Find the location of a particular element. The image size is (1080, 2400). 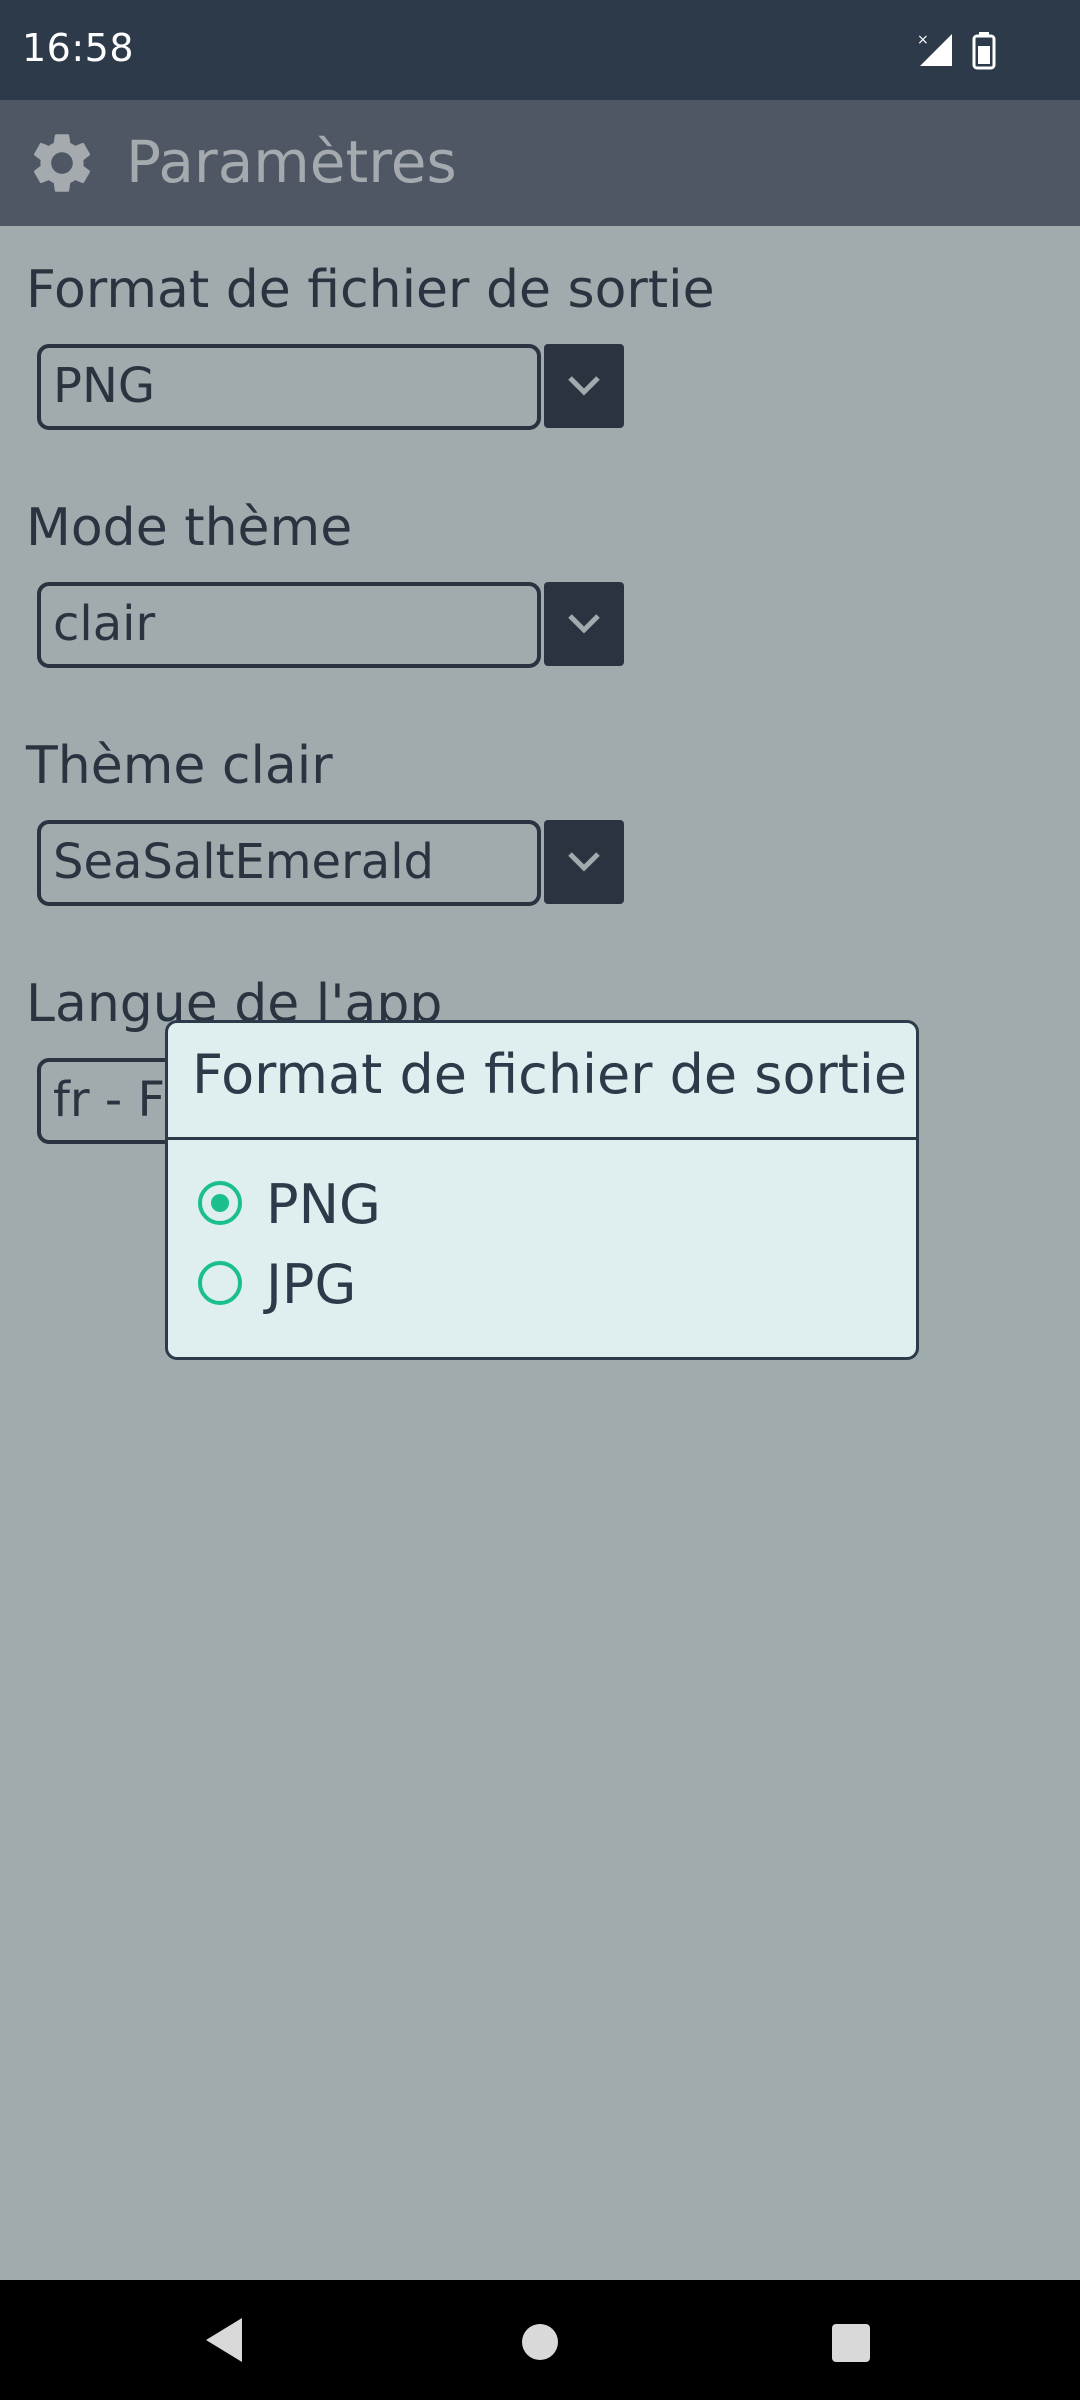

battery-icon is located at coordinates (984, 51).